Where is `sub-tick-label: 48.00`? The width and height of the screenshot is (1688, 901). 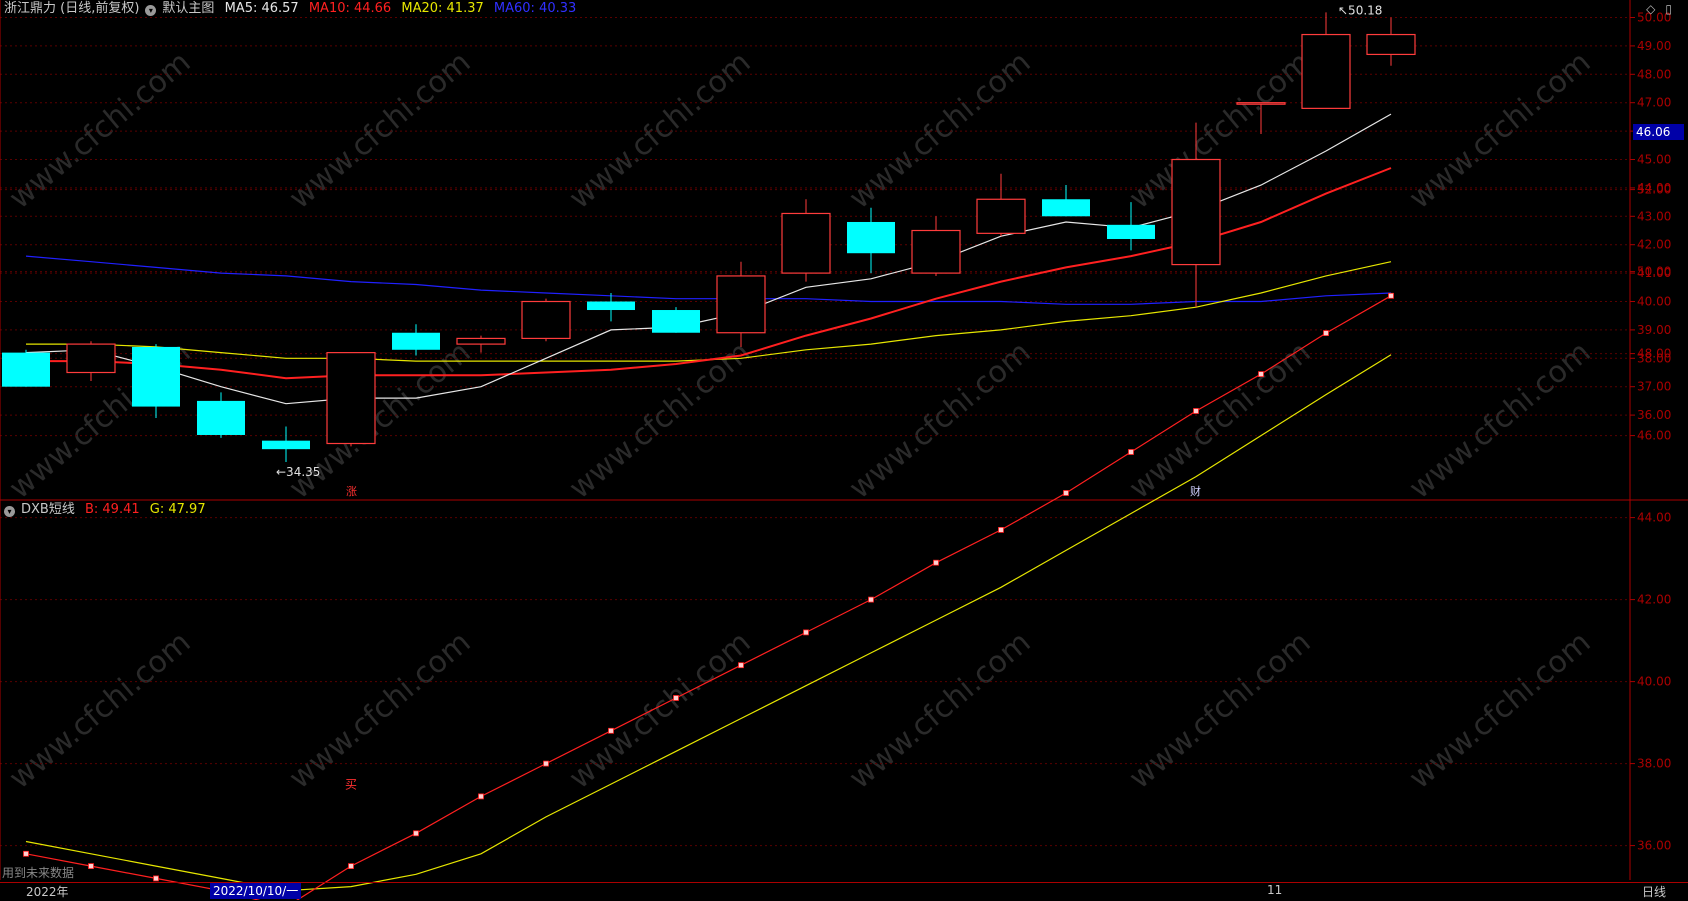 sub-tick-label: 48.00 is located at coordinates (1654, 354).